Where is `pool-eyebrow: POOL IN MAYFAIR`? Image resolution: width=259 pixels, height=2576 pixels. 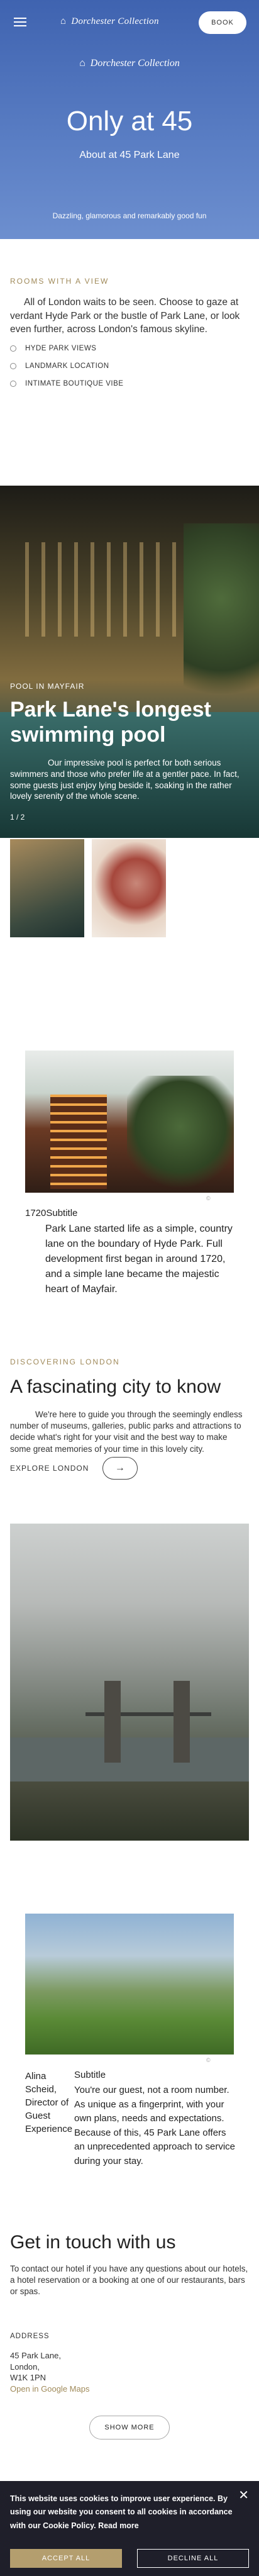 pool-eyebrow: POOL IN MAYFAIR is located at coordinates (47, 686).